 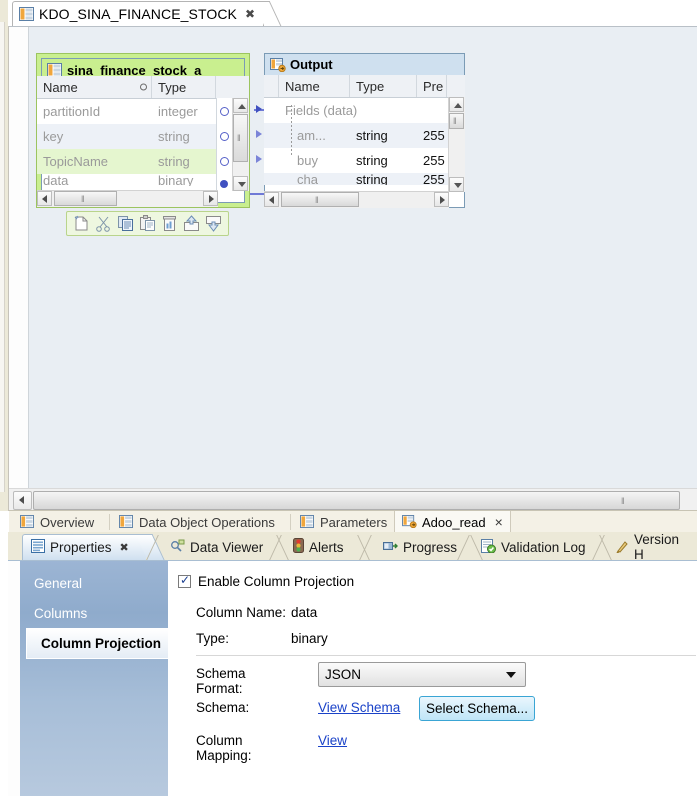 I want to click on source-vertical-scrollbar: ‖, so click(x=240, y=144).